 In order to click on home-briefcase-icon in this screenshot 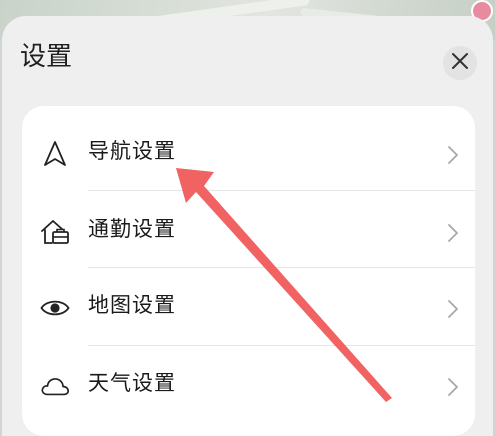, I will do `click(55, 232)`.